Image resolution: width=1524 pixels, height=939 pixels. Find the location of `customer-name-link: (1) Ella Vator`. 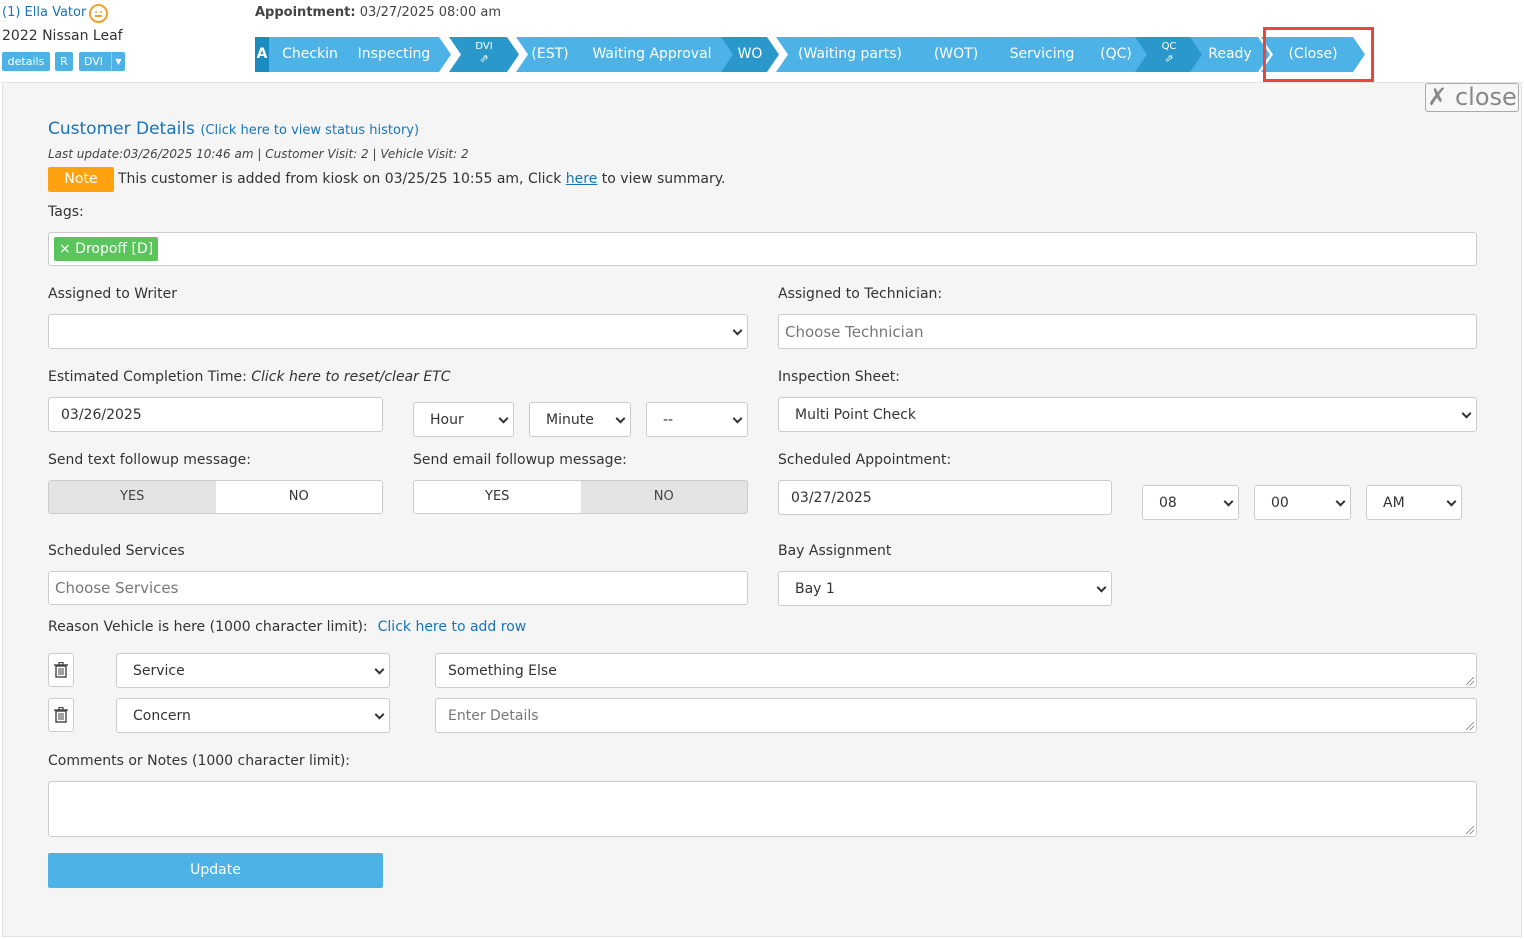

customer-name-link: (1) Ella Vator is located at coordinates (44, 12).